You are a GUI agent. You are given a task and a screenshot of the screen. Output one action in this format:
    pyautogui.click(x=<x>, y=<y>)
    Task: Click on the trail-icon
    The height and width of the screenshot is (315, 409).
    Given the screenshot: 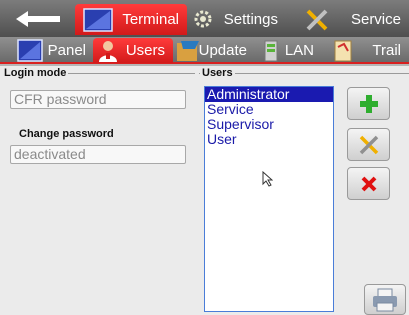 What is the action you would take?
    pyautogui.click(x=343, y=51)
    